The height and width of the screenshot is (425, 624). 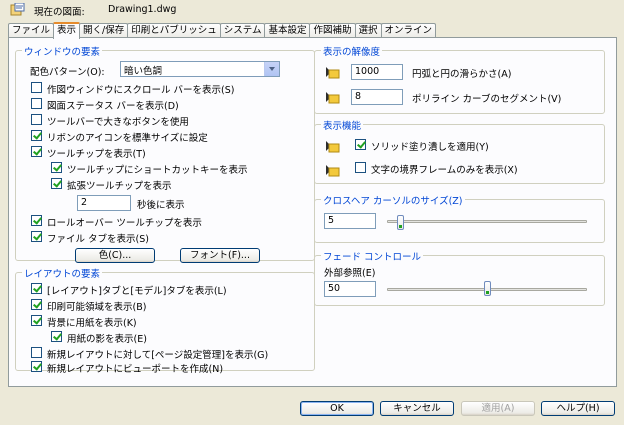 I want to click on display-performance-group: 表示機能 ソリッド塗り潰しを適用(Y) 文字の境界フレームのみを表示(X), so click(x=459, y=151).